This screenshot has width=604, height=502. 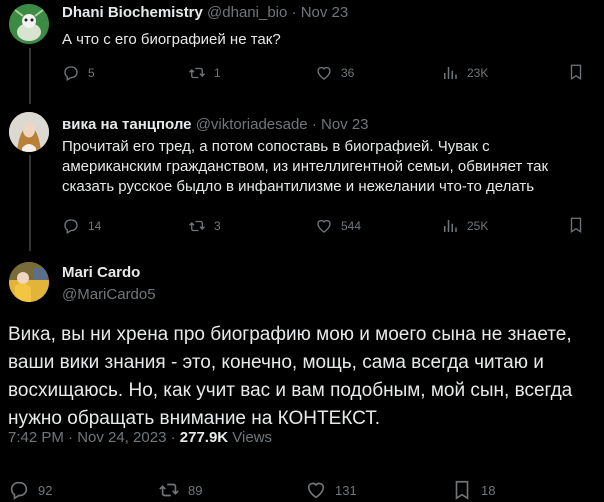 I want to click on reply-button: 5, so click(x=78, y=73).